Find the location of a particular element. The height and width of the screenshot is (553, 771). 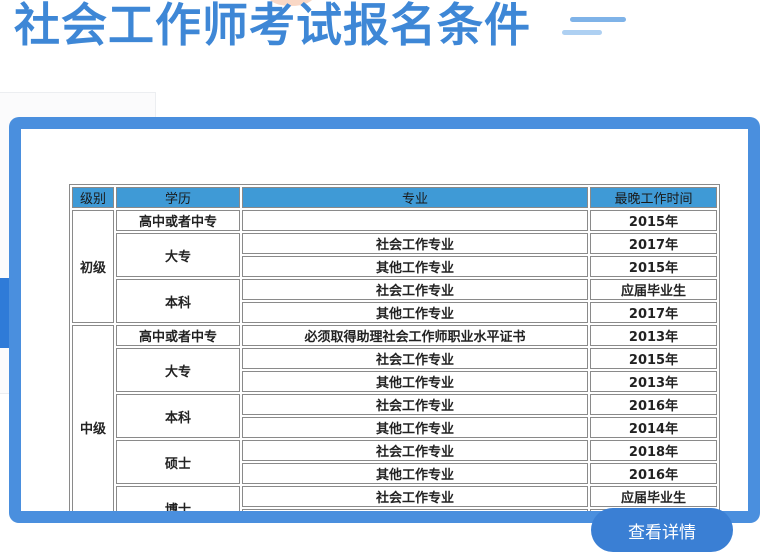

table-row: 博士 社会工作专业 应届毕业生 is located at coordinates (394, 498).